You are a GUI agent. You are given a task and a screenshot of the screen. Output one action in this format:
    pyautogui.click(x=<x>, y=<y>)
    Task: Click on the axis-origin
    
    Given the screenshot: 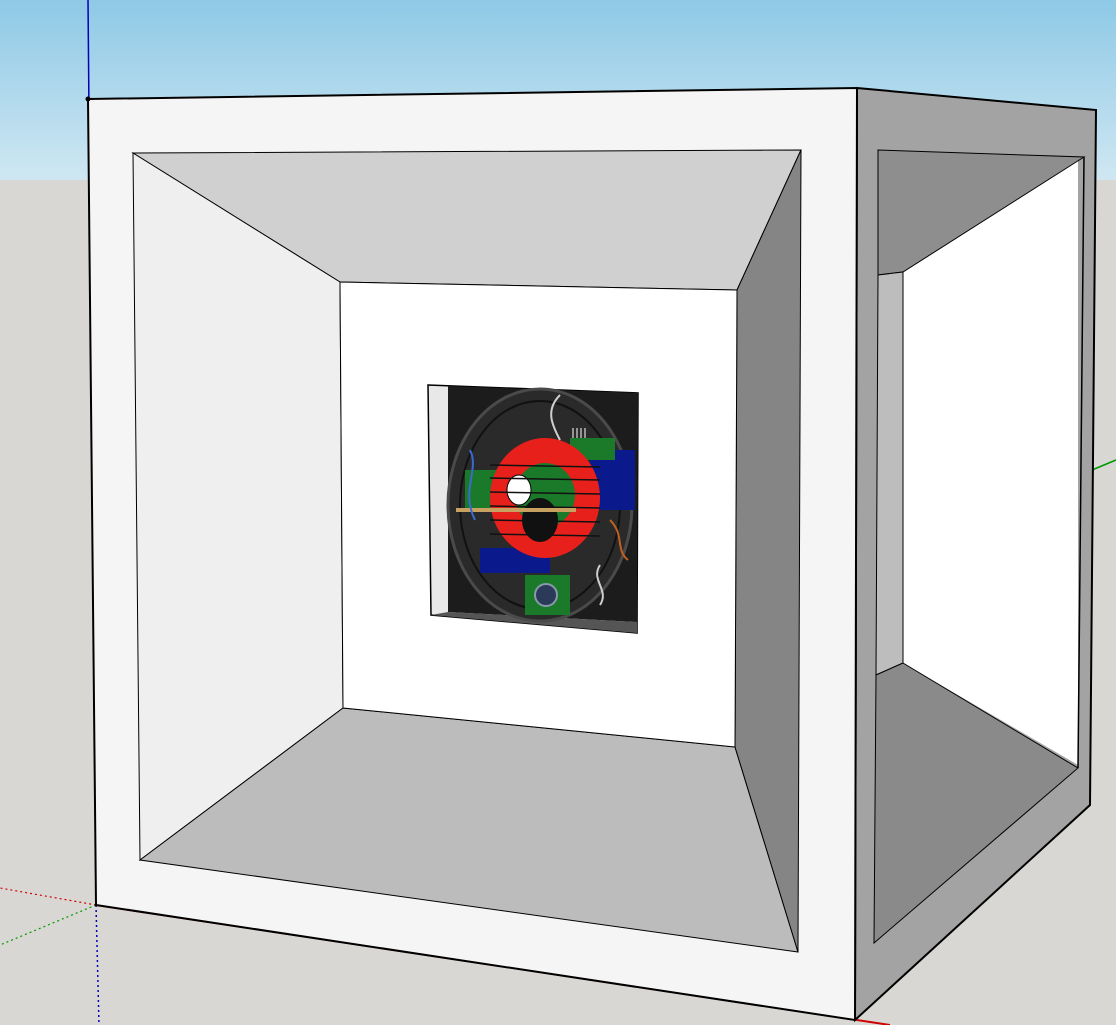 What is the action you would take?
    pyautogui.click(x=88, y=99)
    